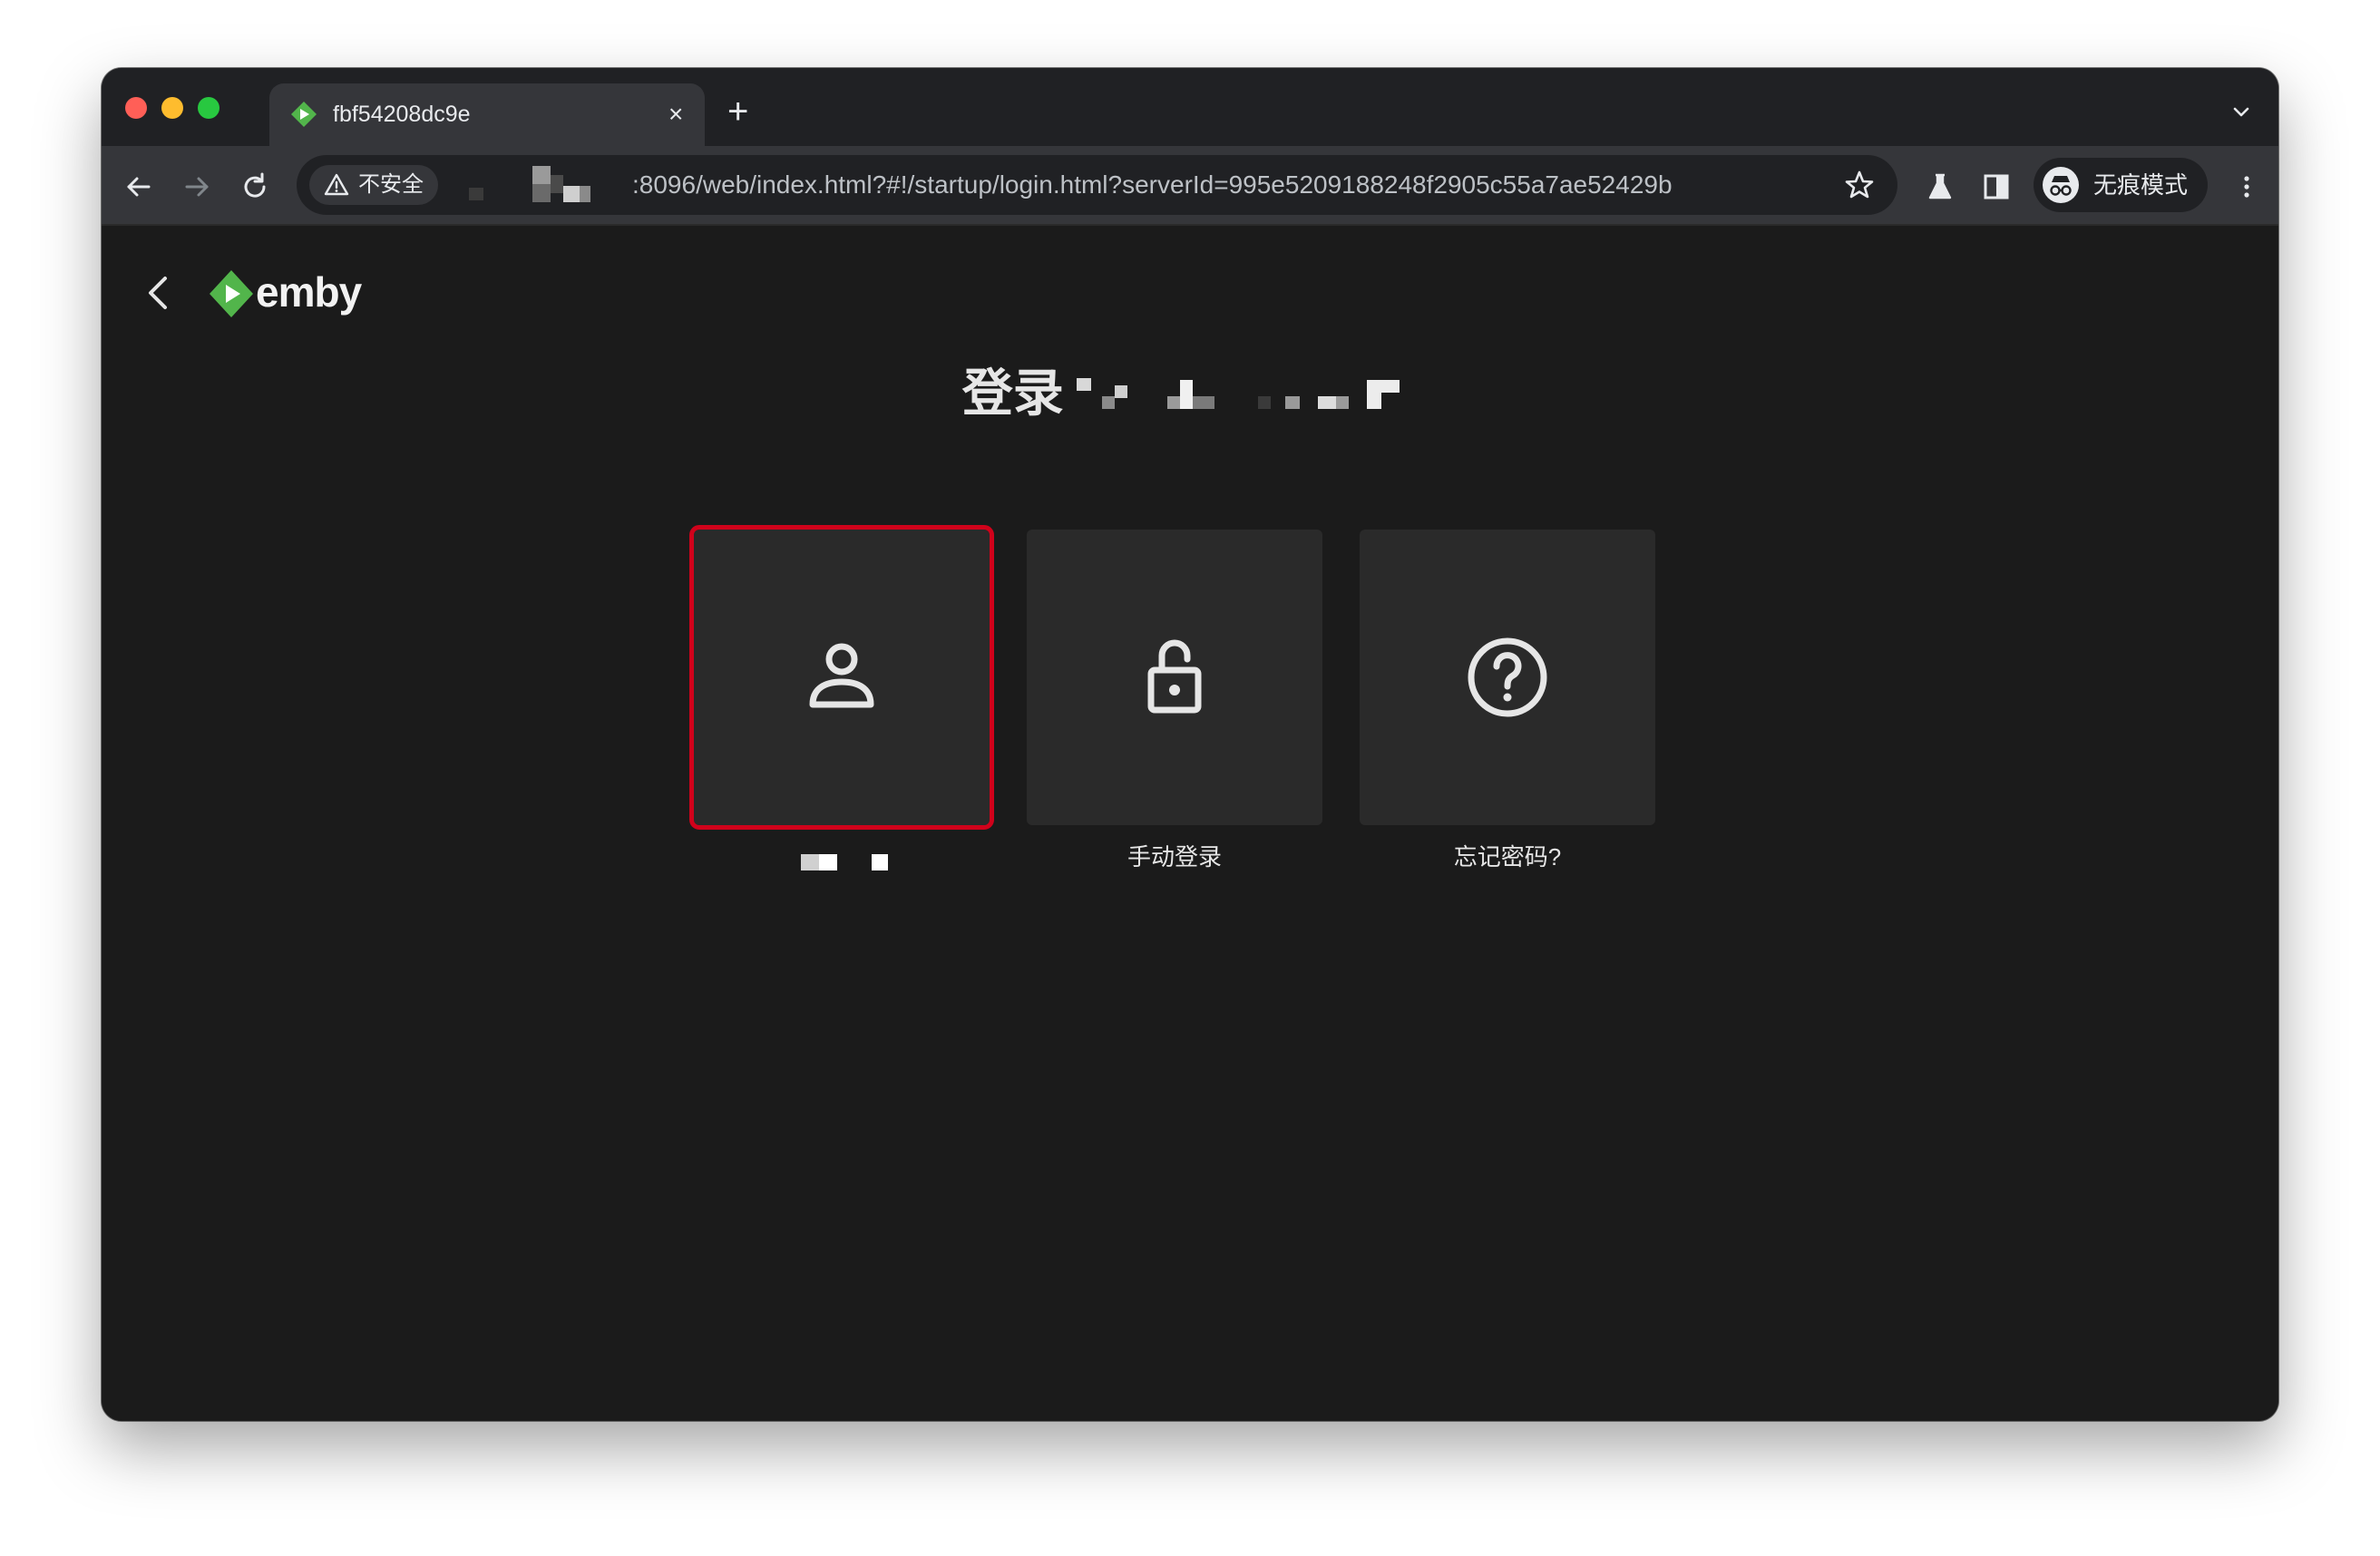  I want to click on redacted-host, so click(529, 184).